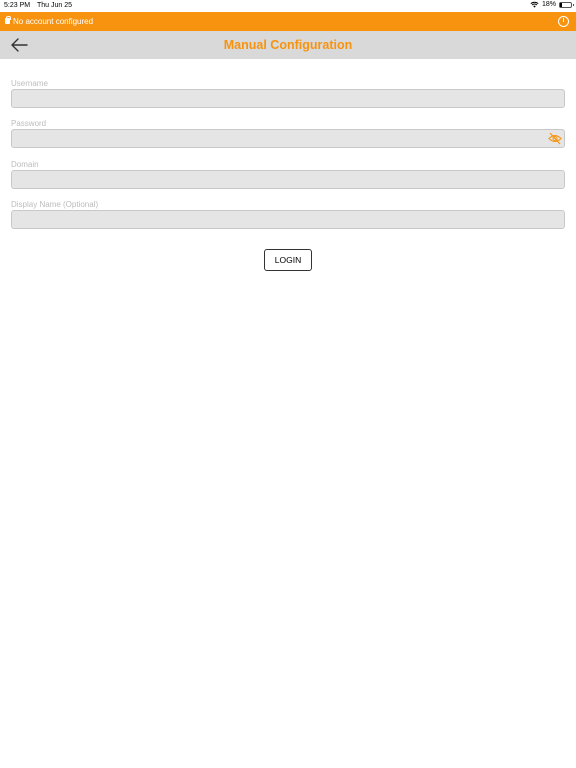 The width and height of the screenshot is (576, 768). I want to click on battery-icon, so click(566, 4).